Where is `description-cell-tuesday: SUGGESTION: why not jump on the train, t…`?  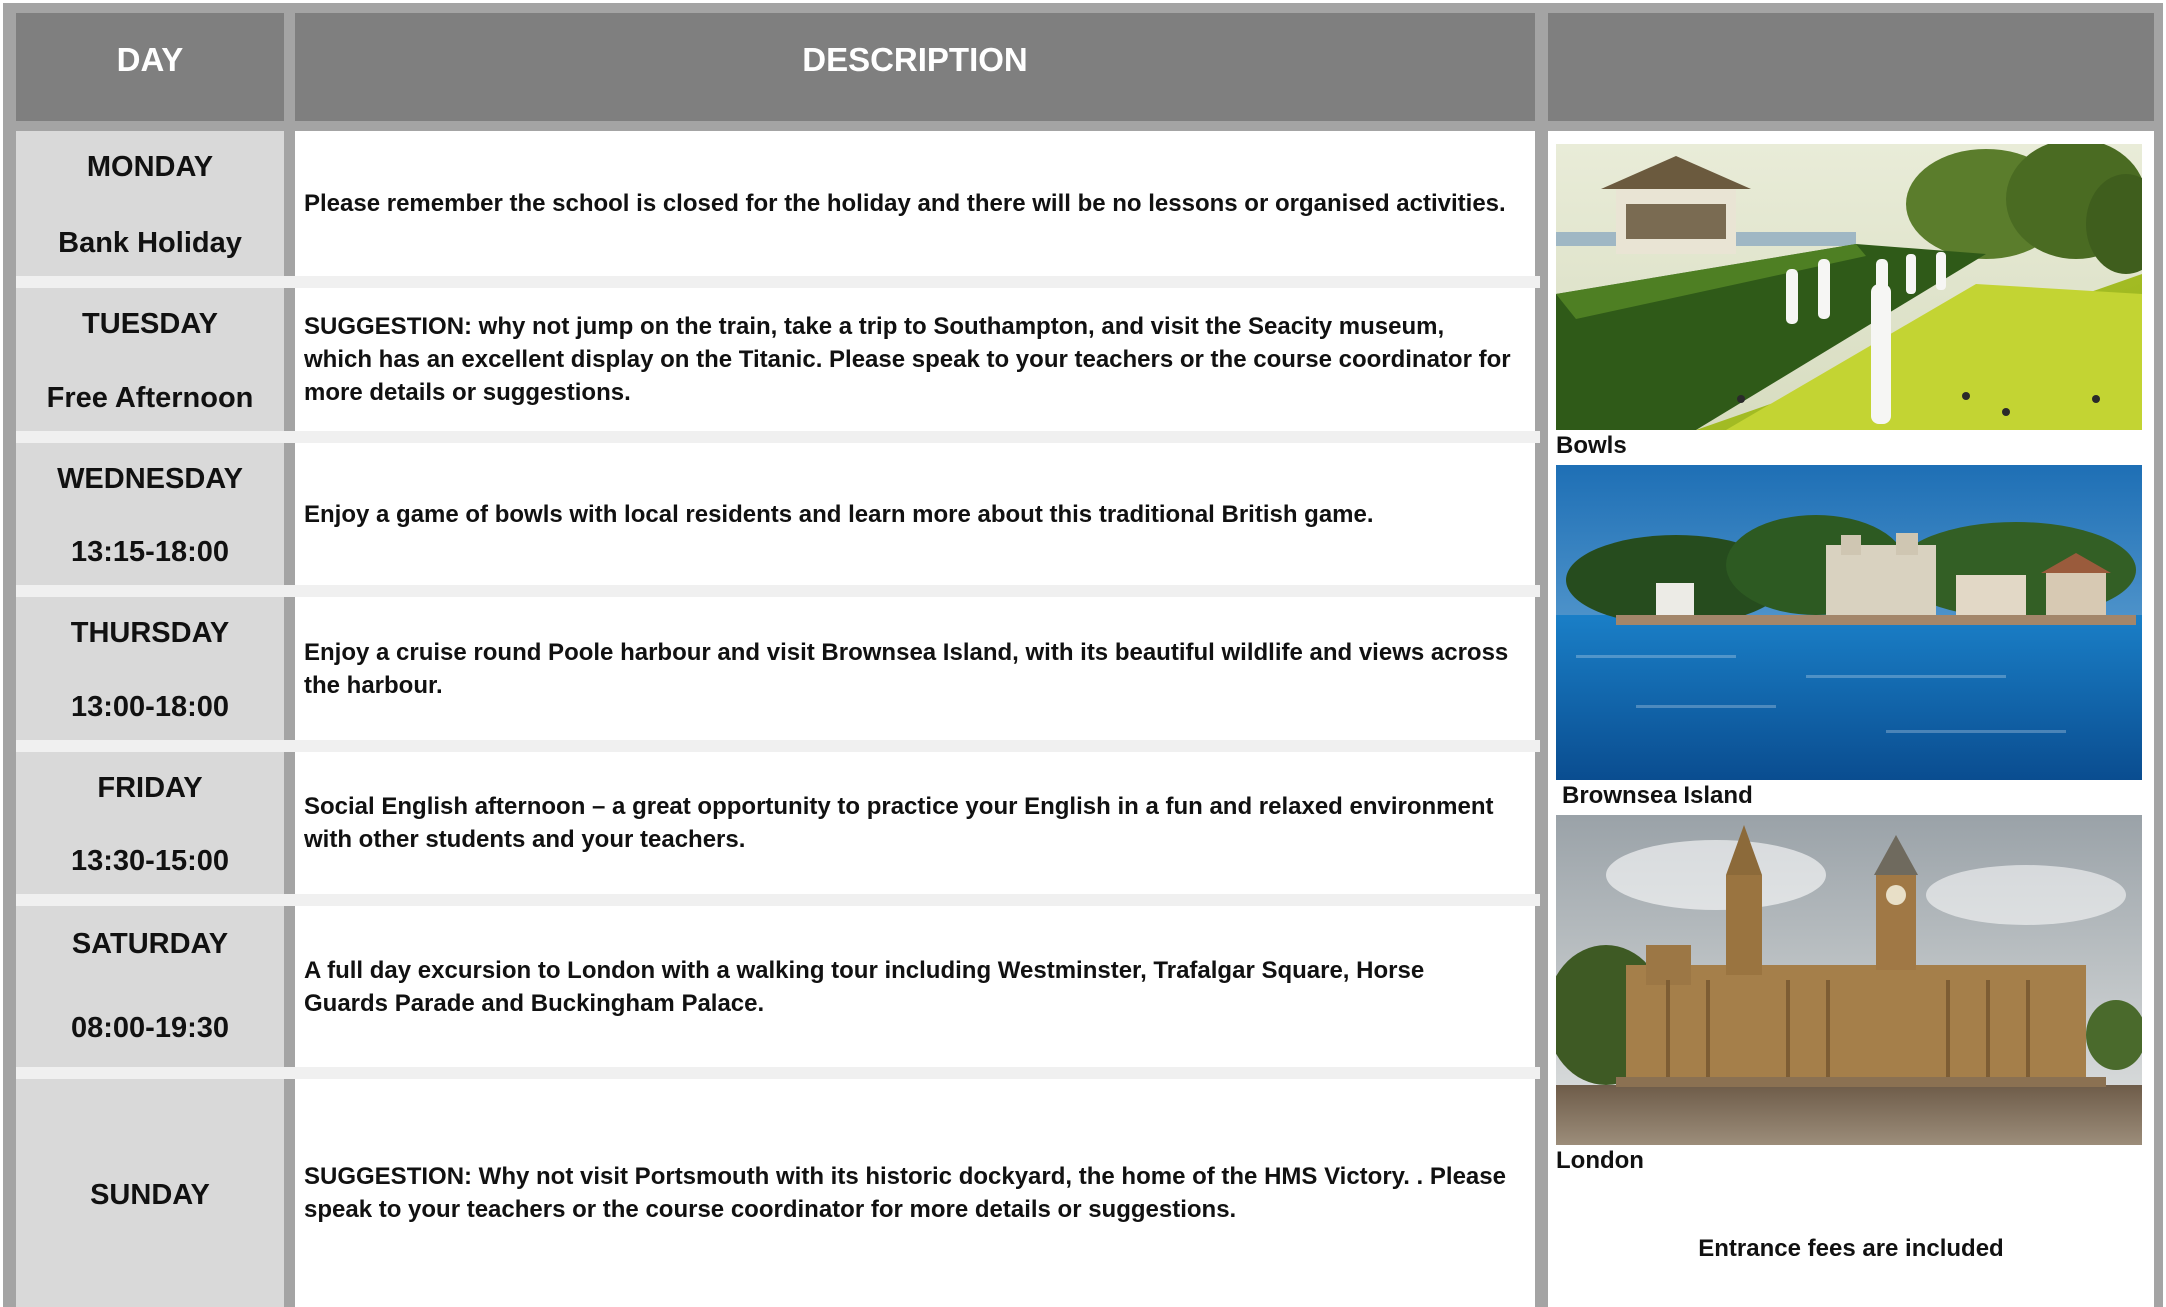
description-cell-tuesday: SUGGESTION: why not jump on the train, t… is located at coordinates (915, 359).